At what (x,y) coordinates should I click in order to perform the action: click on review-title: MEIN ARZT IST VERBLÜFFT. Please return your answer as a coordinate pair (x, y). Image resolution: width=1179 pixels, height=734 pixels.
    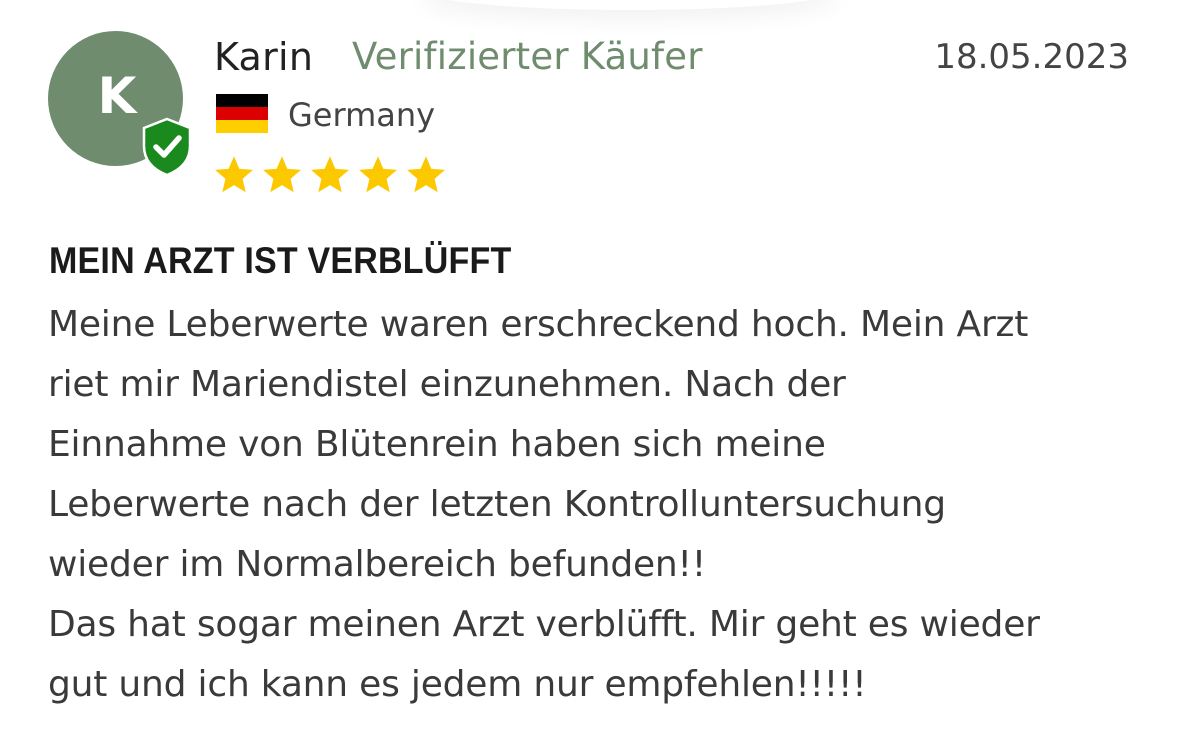
    Looking at the image, I should click on (280, 260).